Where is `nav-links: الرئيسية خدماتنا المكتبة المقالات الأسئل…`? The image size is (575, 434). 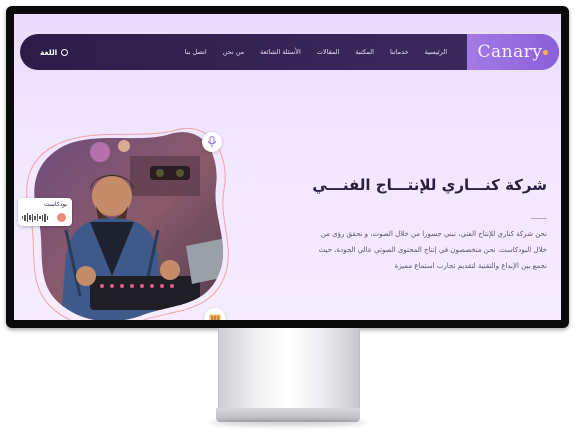
nav-links: الرئيسية خدماتنا المكتبة المقالات الأسئل… is located at coordinates (308, 52).